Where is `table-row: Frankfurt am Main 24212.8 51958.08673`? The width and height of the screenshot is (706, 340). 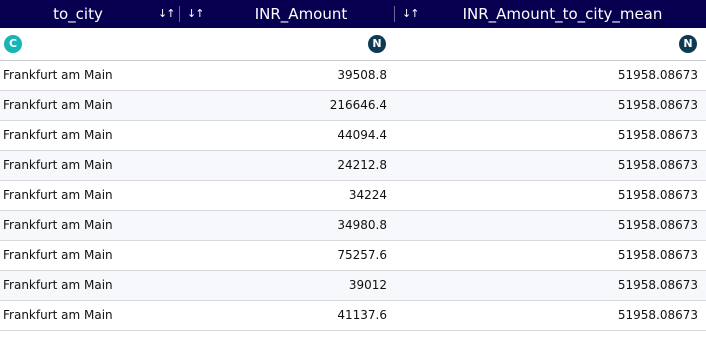 table-row: Frankfurt am Main 24212.8 51958.08673 is located at coordinates (353, 166).